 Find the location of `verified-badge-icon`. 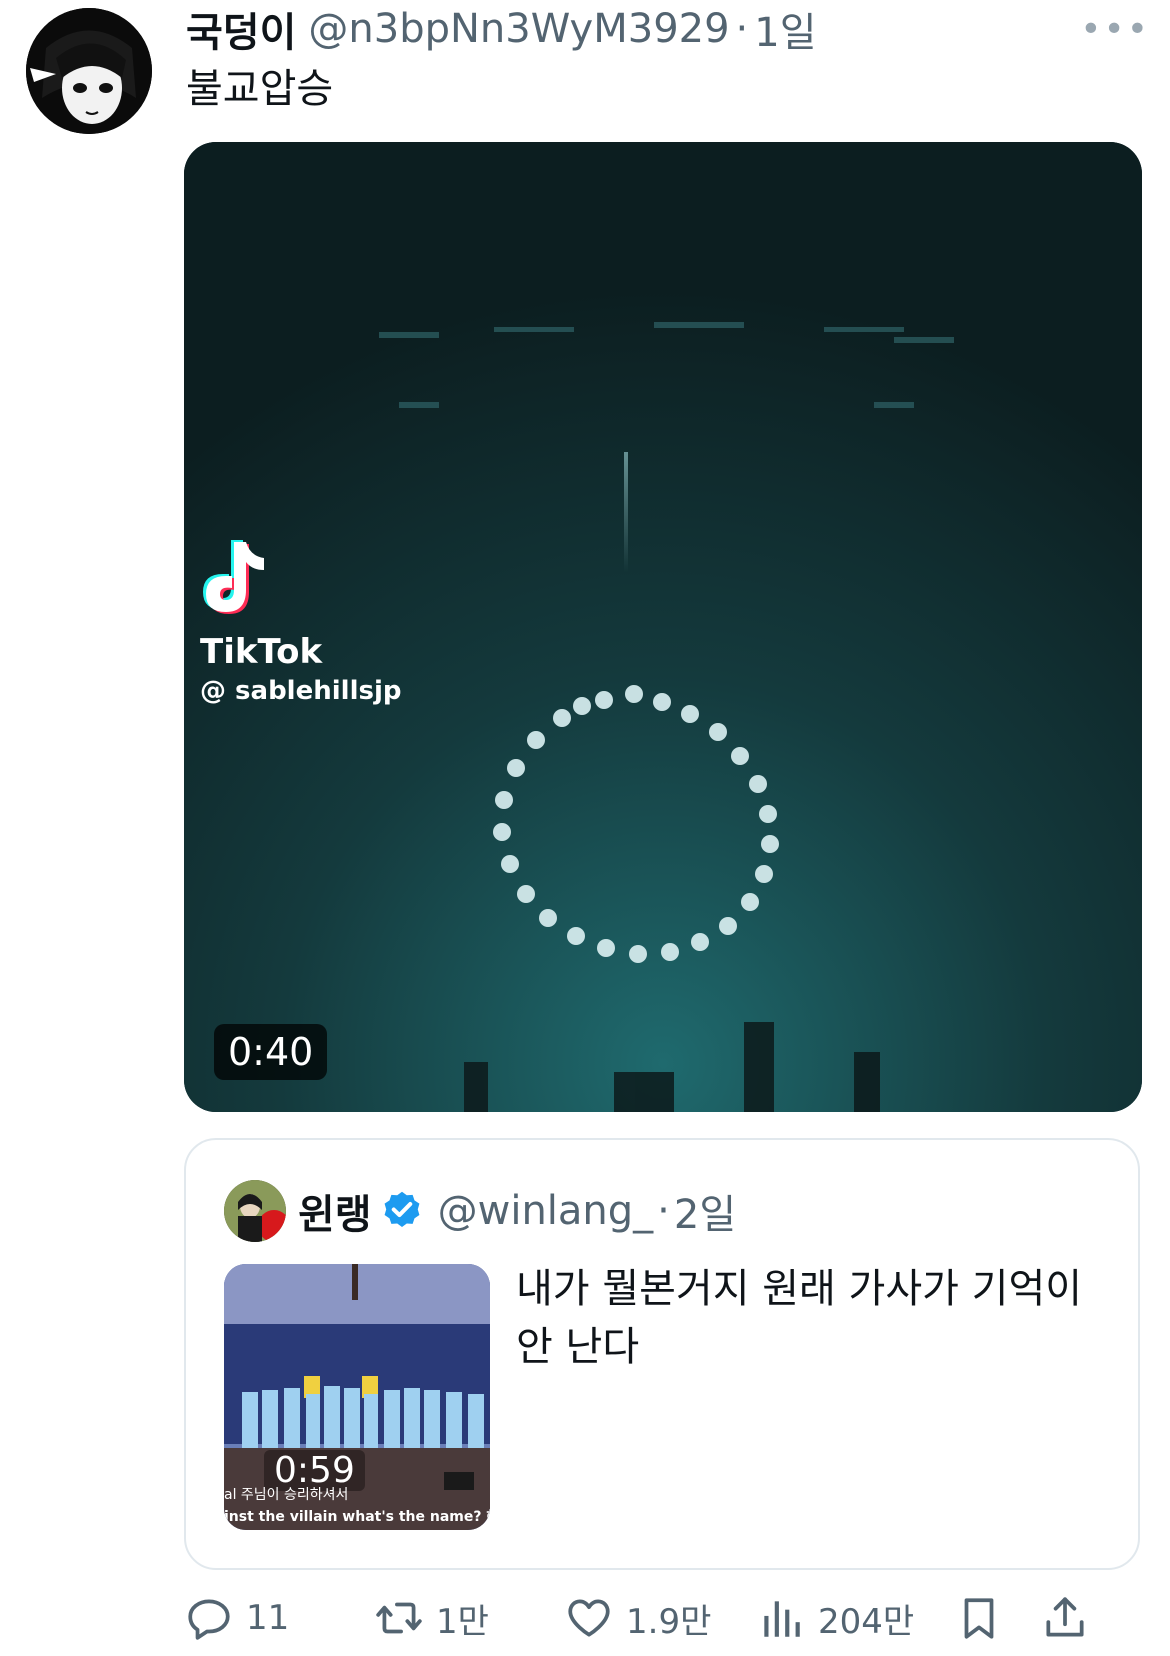

verified-badge-icon is located at coordinates (402, 1209).